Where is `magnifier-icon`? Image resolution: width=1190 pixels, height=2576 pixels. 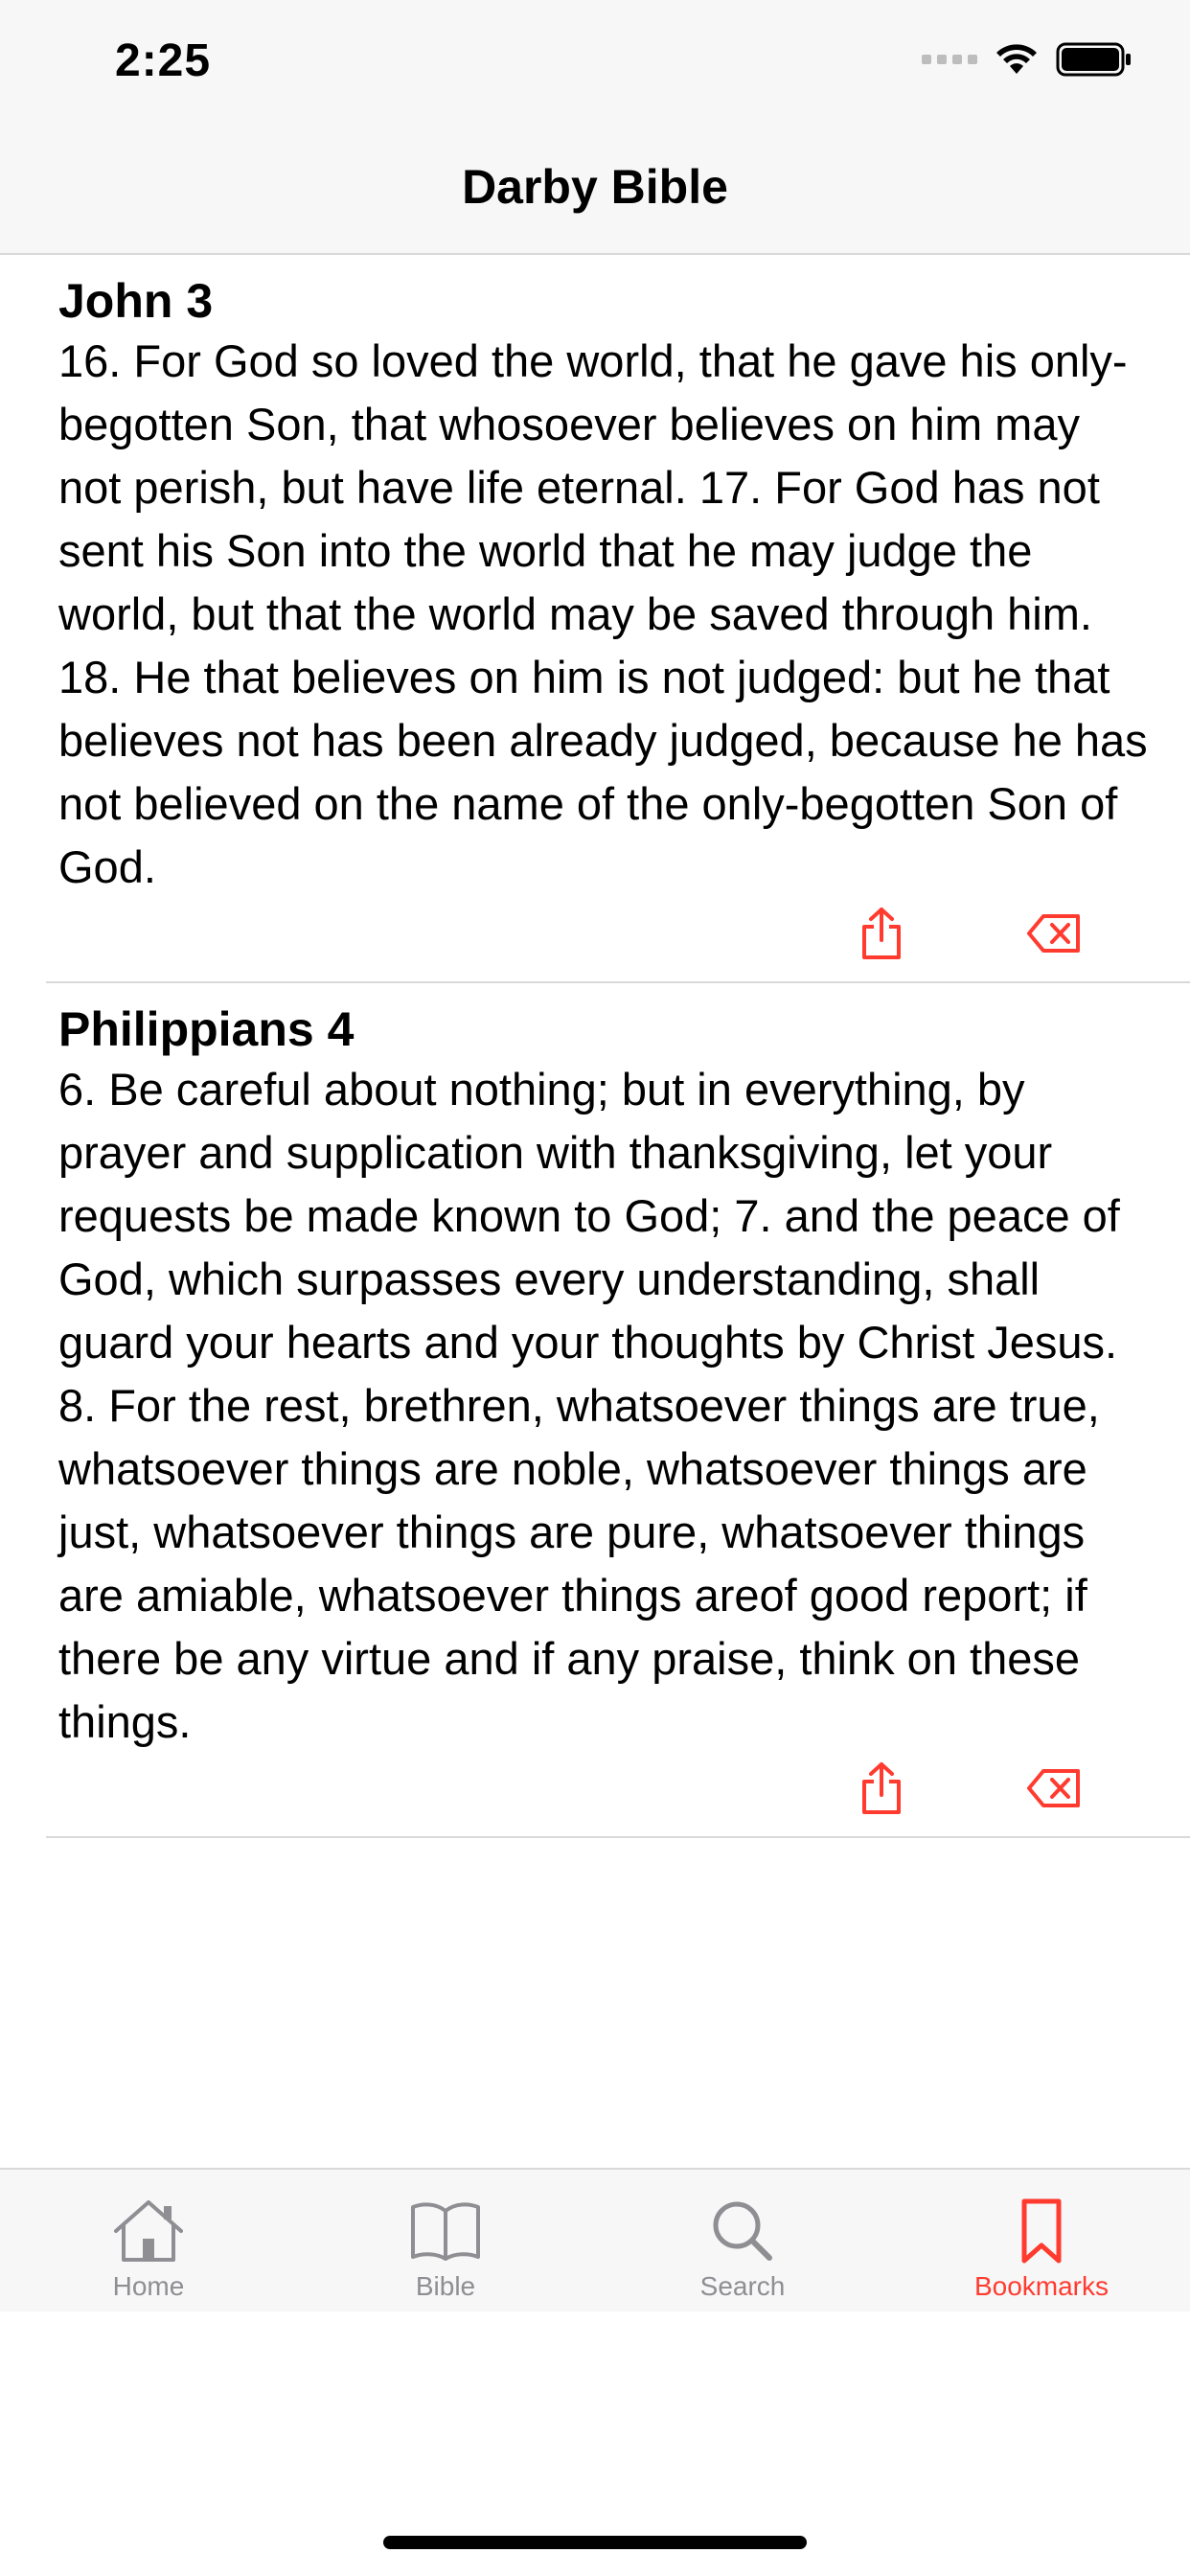
magnifier-icon is located at coordinates (743, 2231).